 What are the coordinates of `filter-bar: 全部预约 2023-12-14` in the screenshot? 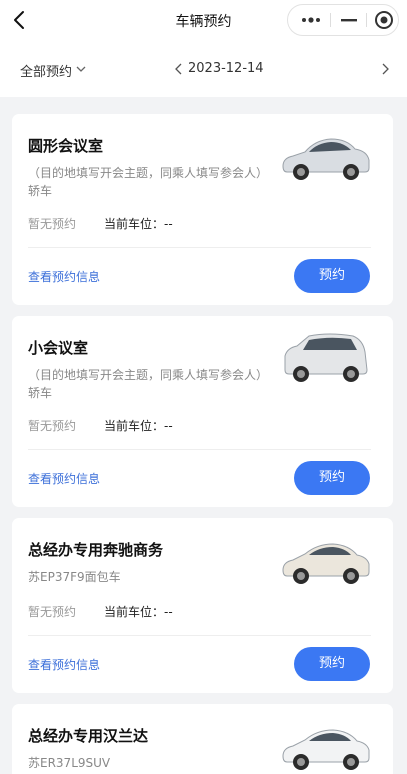 It's located at (203, 69).